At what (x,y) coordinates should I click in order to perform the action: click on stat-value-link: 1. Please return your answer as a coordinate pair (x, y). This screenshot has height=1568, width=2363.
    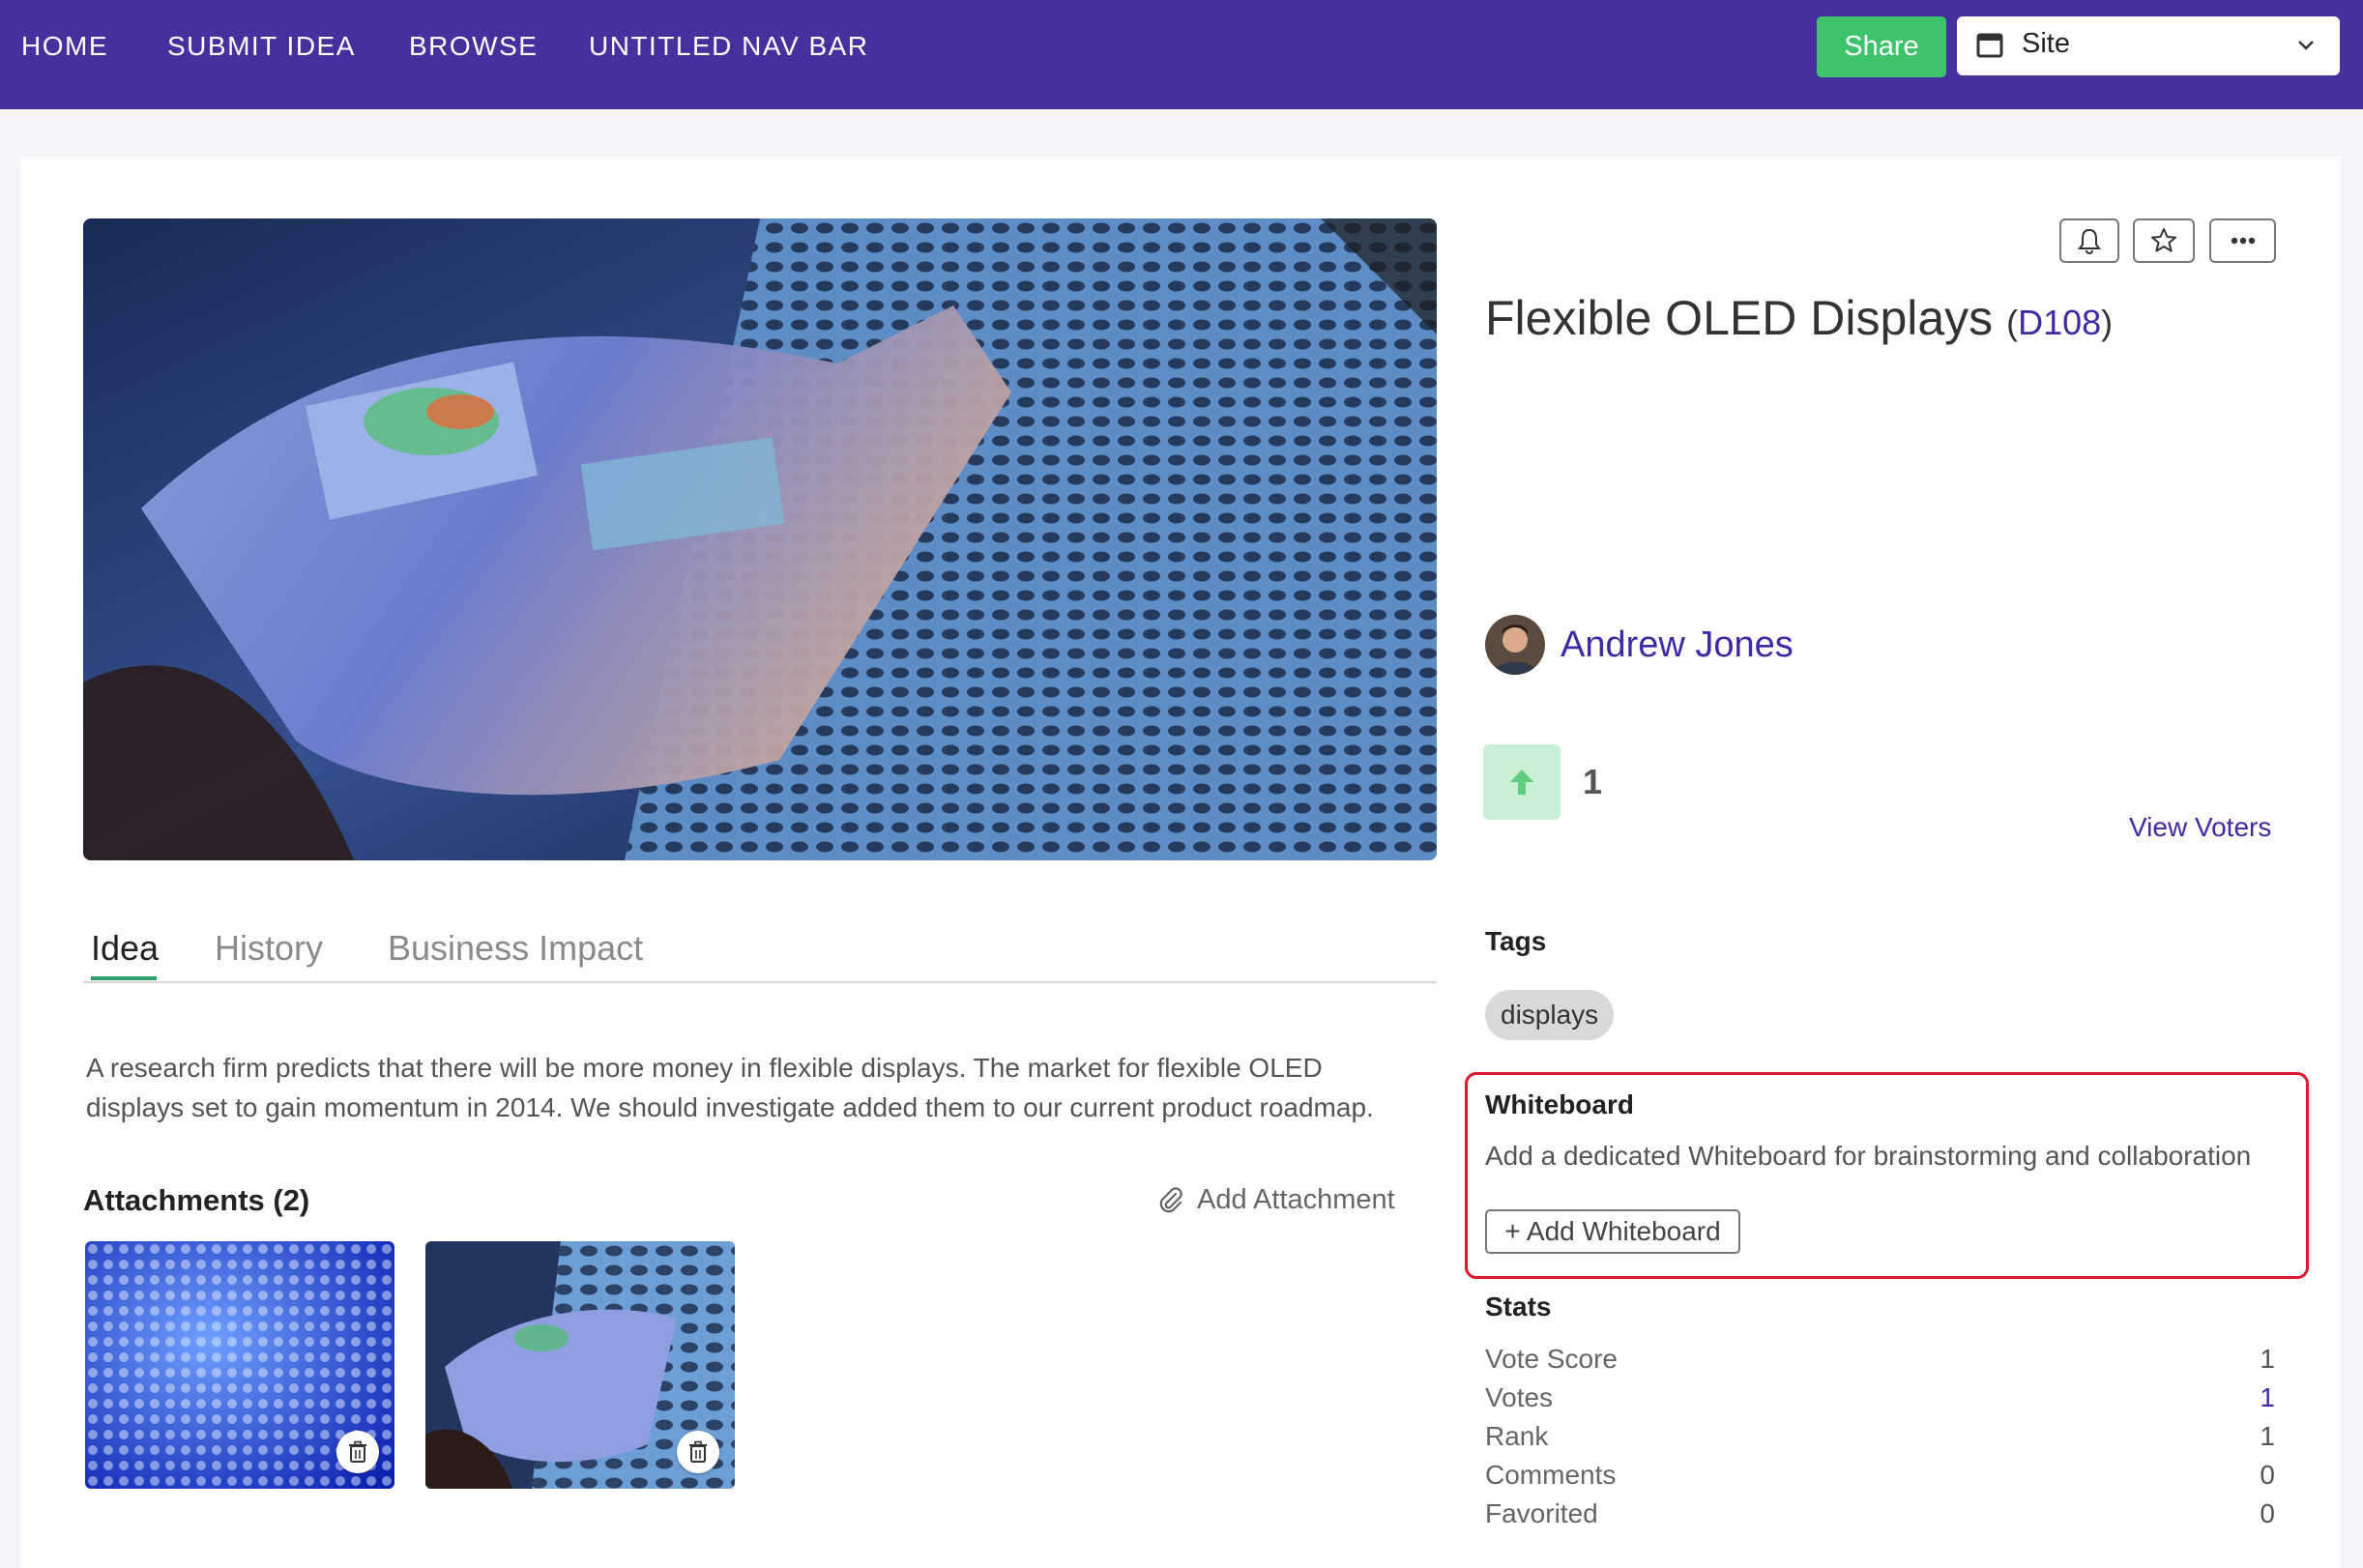
    Looking at the image, I should click on (2267, 1397).